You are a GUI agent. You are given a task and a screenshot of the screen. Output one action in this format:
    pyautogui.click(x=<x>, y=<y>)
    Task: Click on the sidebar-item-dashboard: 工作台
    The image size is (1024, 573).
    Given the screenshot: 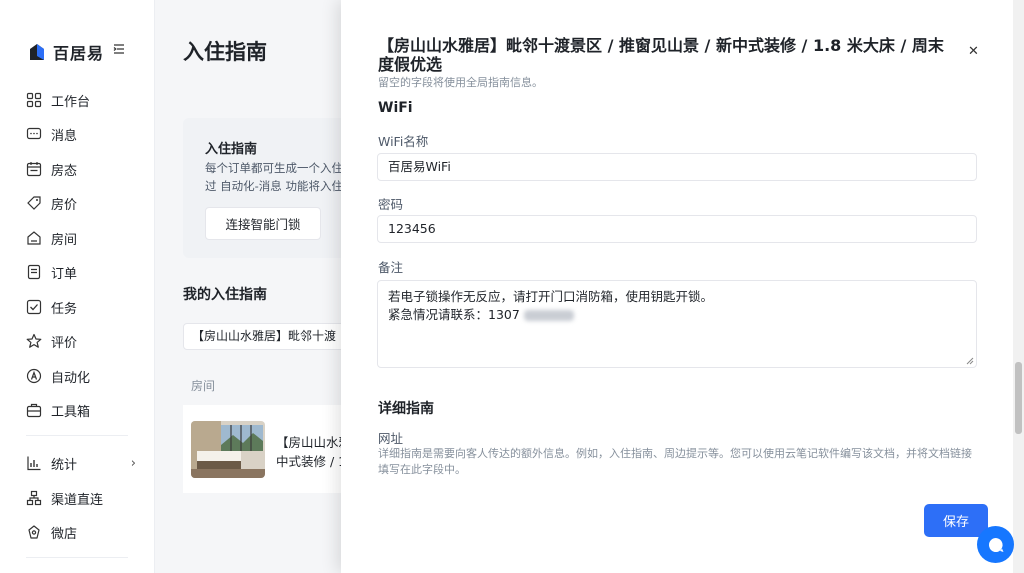 What is the action you would take?
    pyautogui.click(x=81, y=100)
    